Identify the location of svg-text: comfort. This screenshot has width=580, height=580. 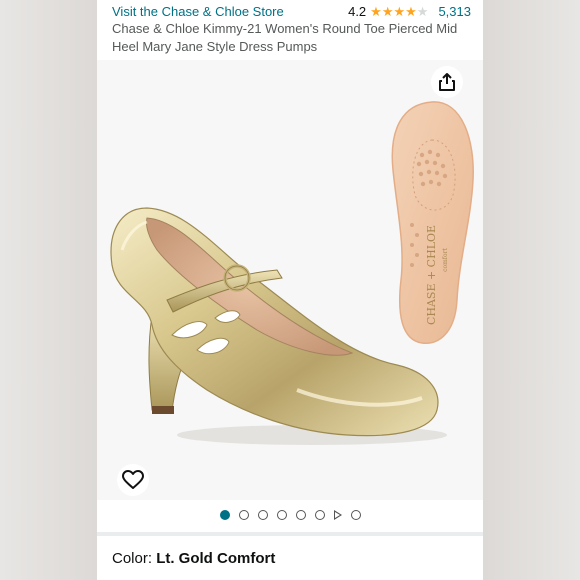
(445, 260).